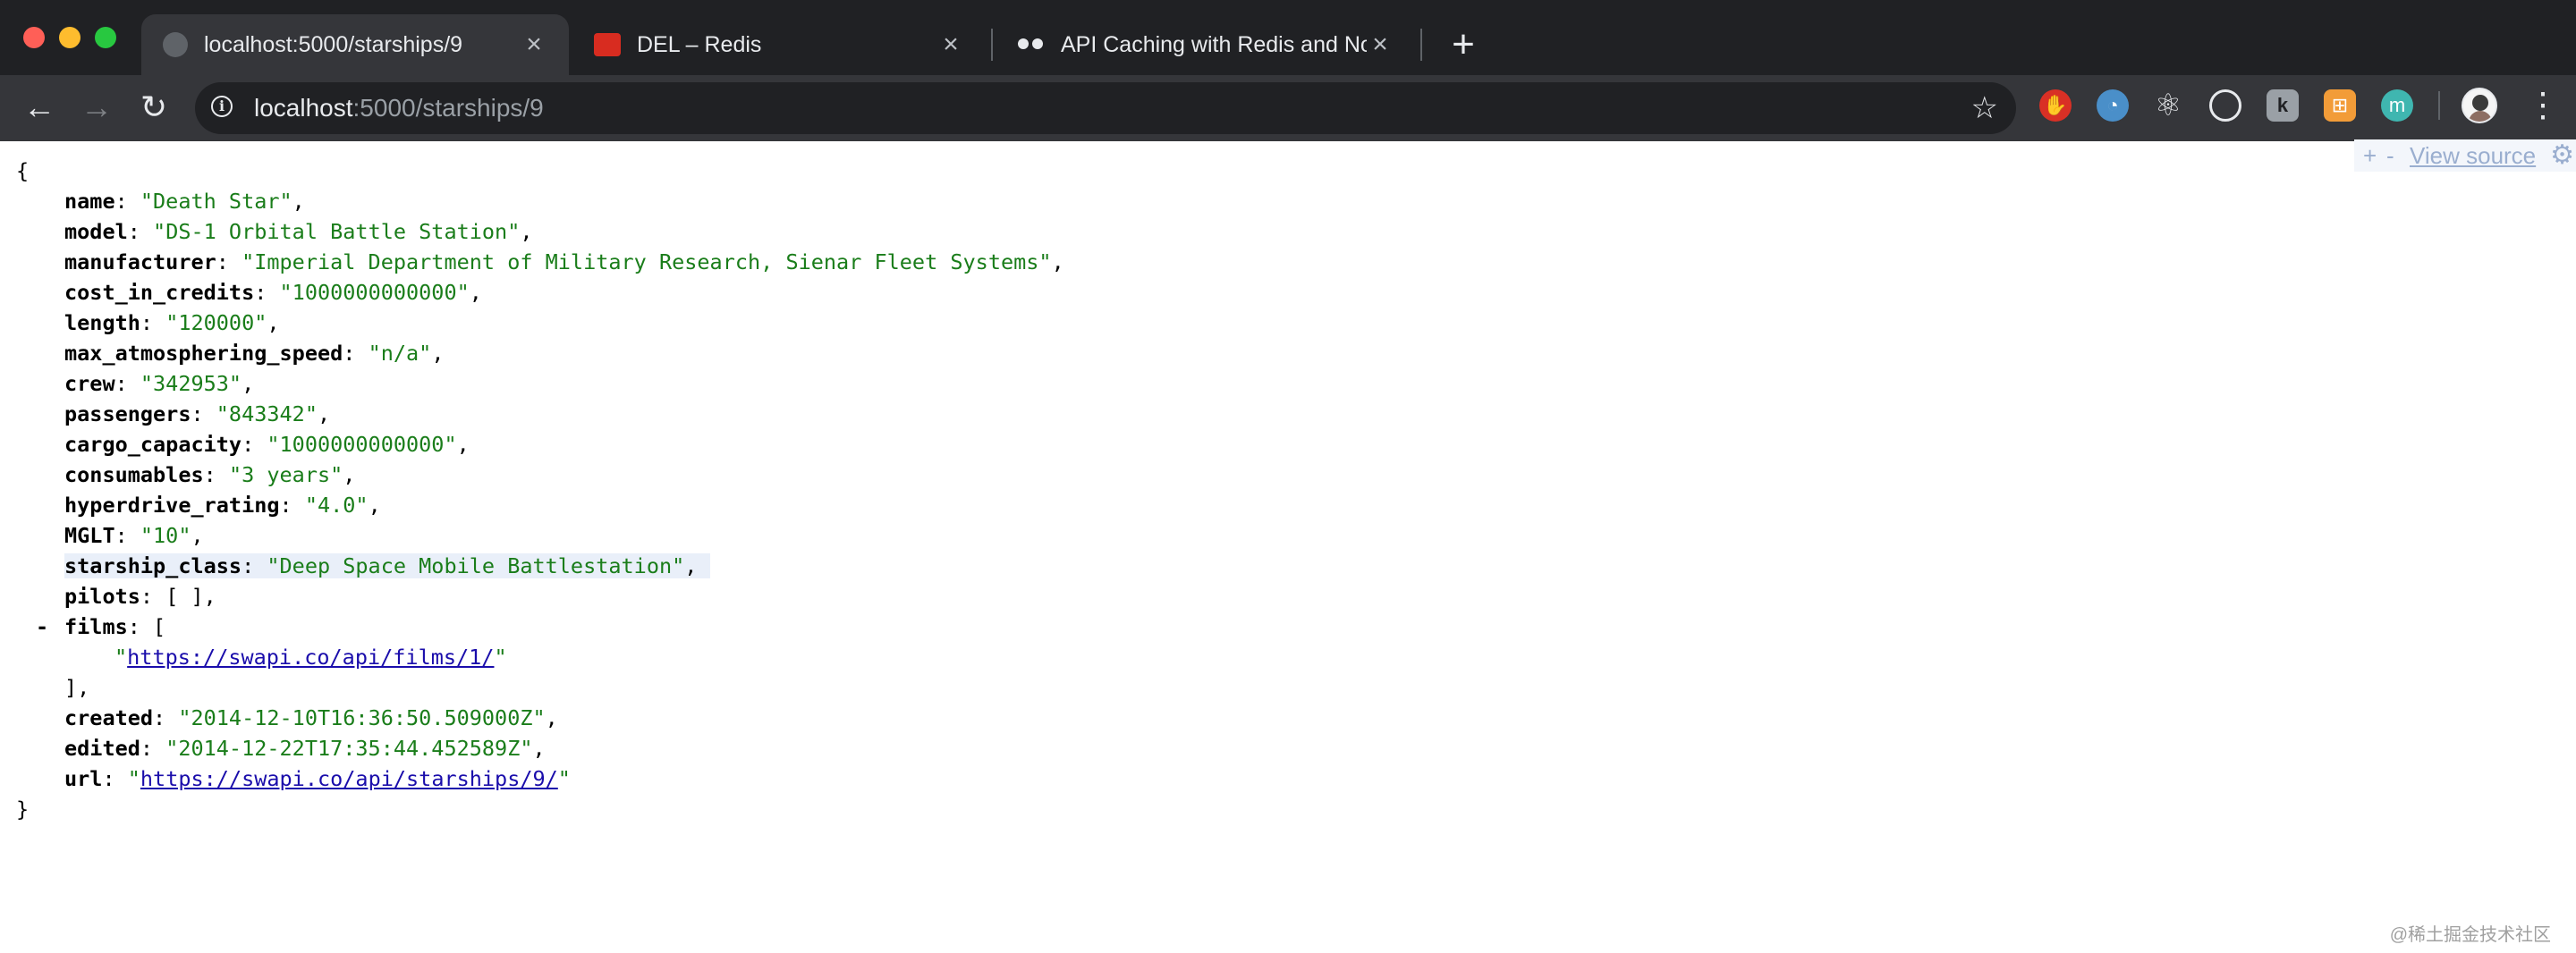  Describe the element at coordinates (23, 809) in the screenshot. I see `json-close-brace: }` at that location.